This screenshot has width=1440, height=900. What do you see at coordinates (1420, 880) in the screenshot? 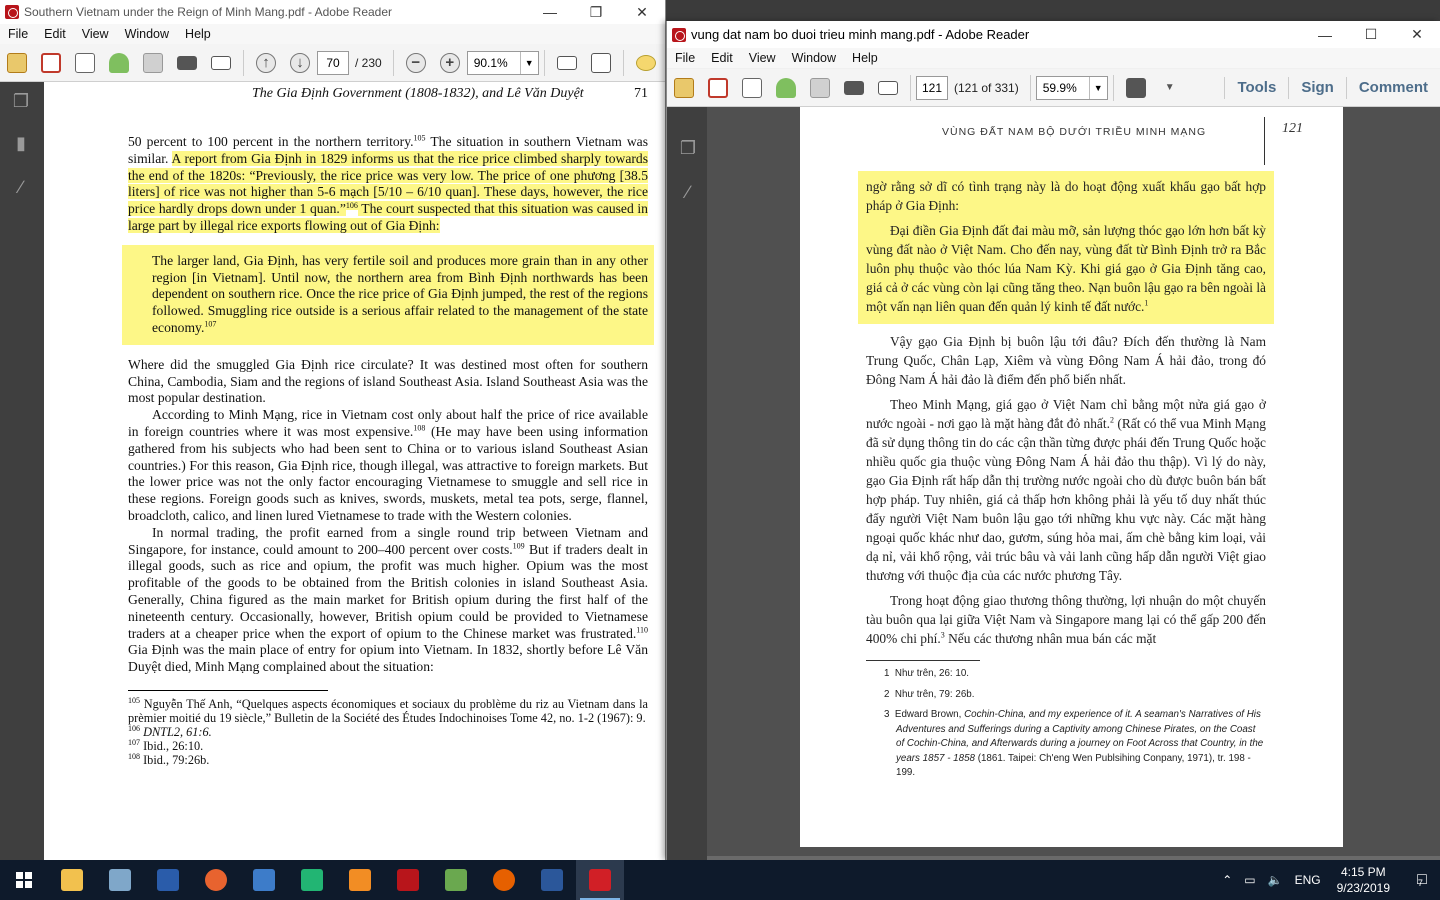
I see `action-center-icon: □ 7` at bounding box center [1420, 880].